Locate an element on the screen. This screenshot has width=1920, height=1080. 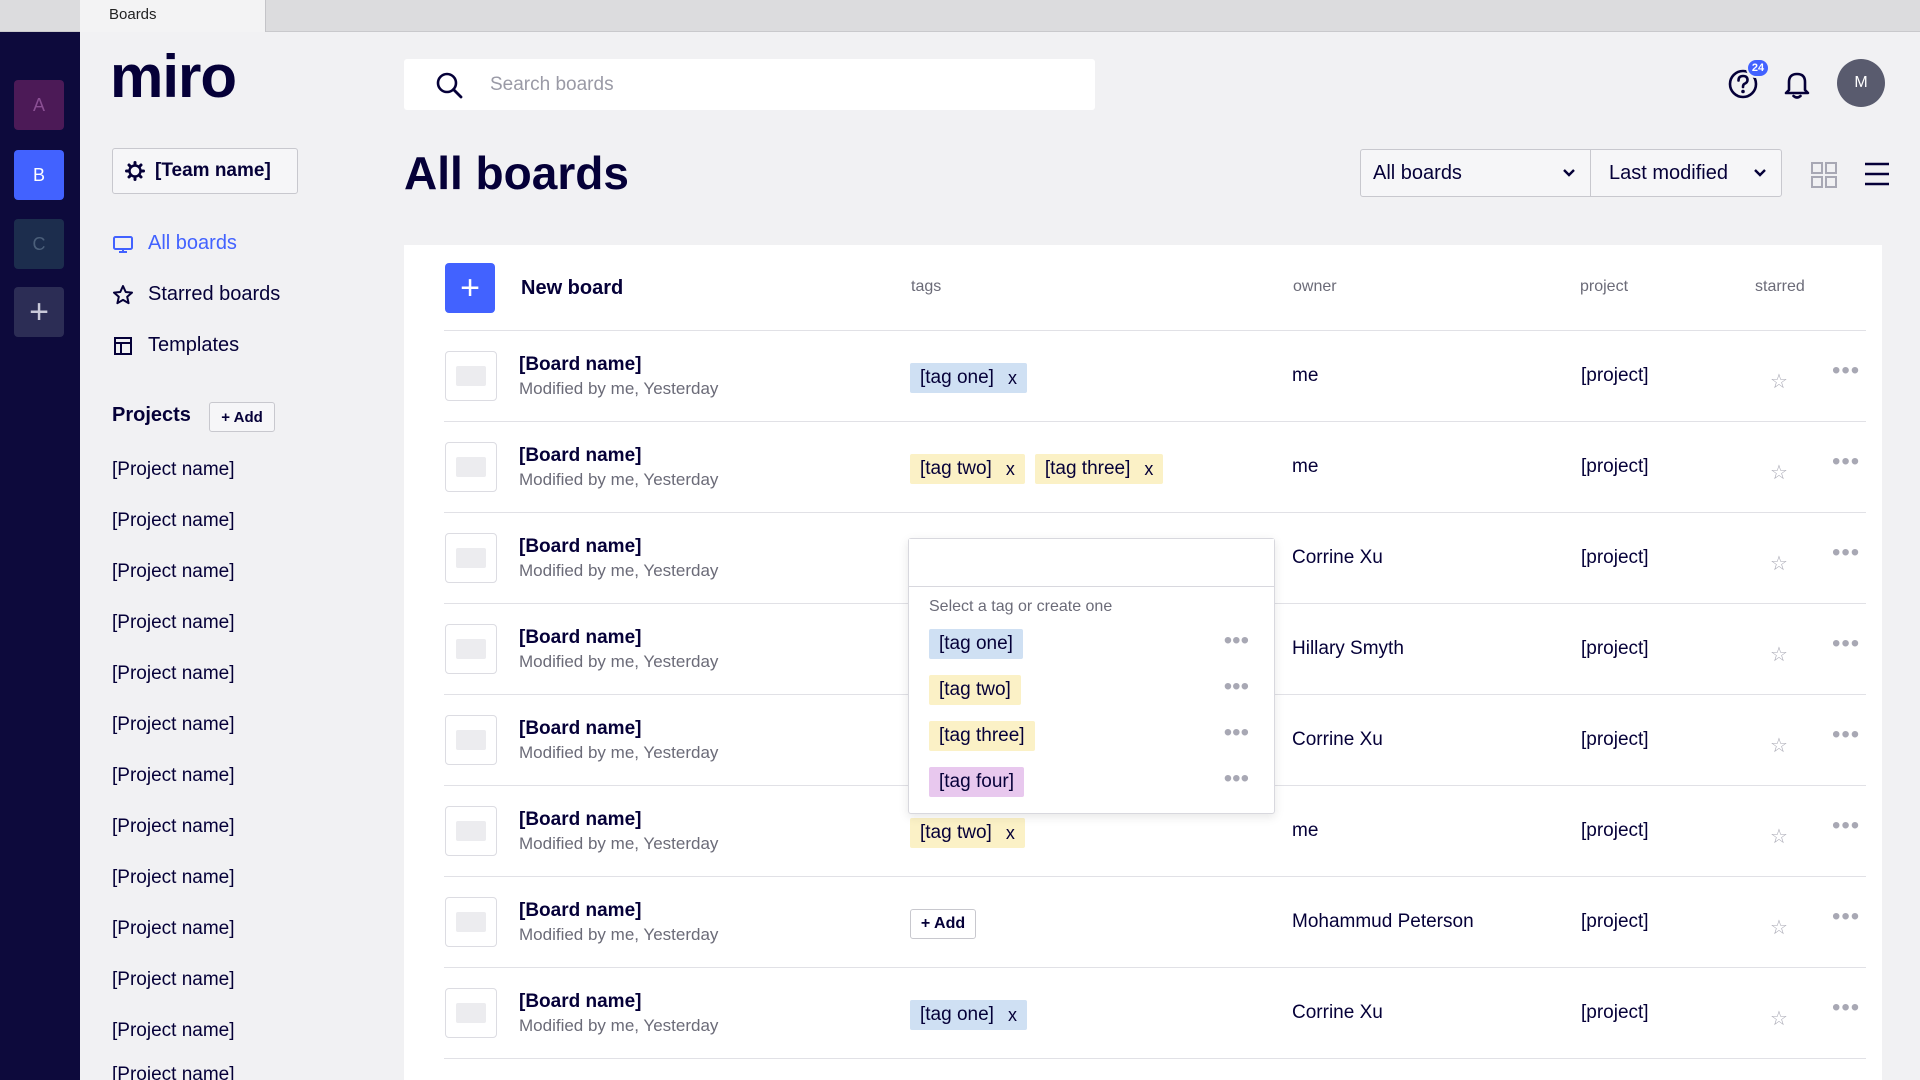
tag-chip: [tag four] is located at coordinates (976, 782).